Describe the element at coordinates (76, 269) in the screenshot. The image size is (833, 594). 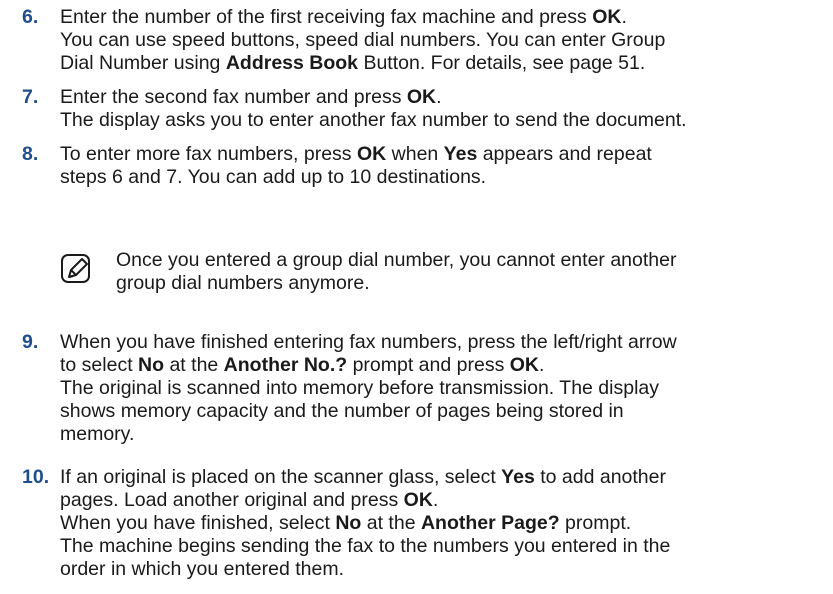
I see `note-pencil-icon` at that location.